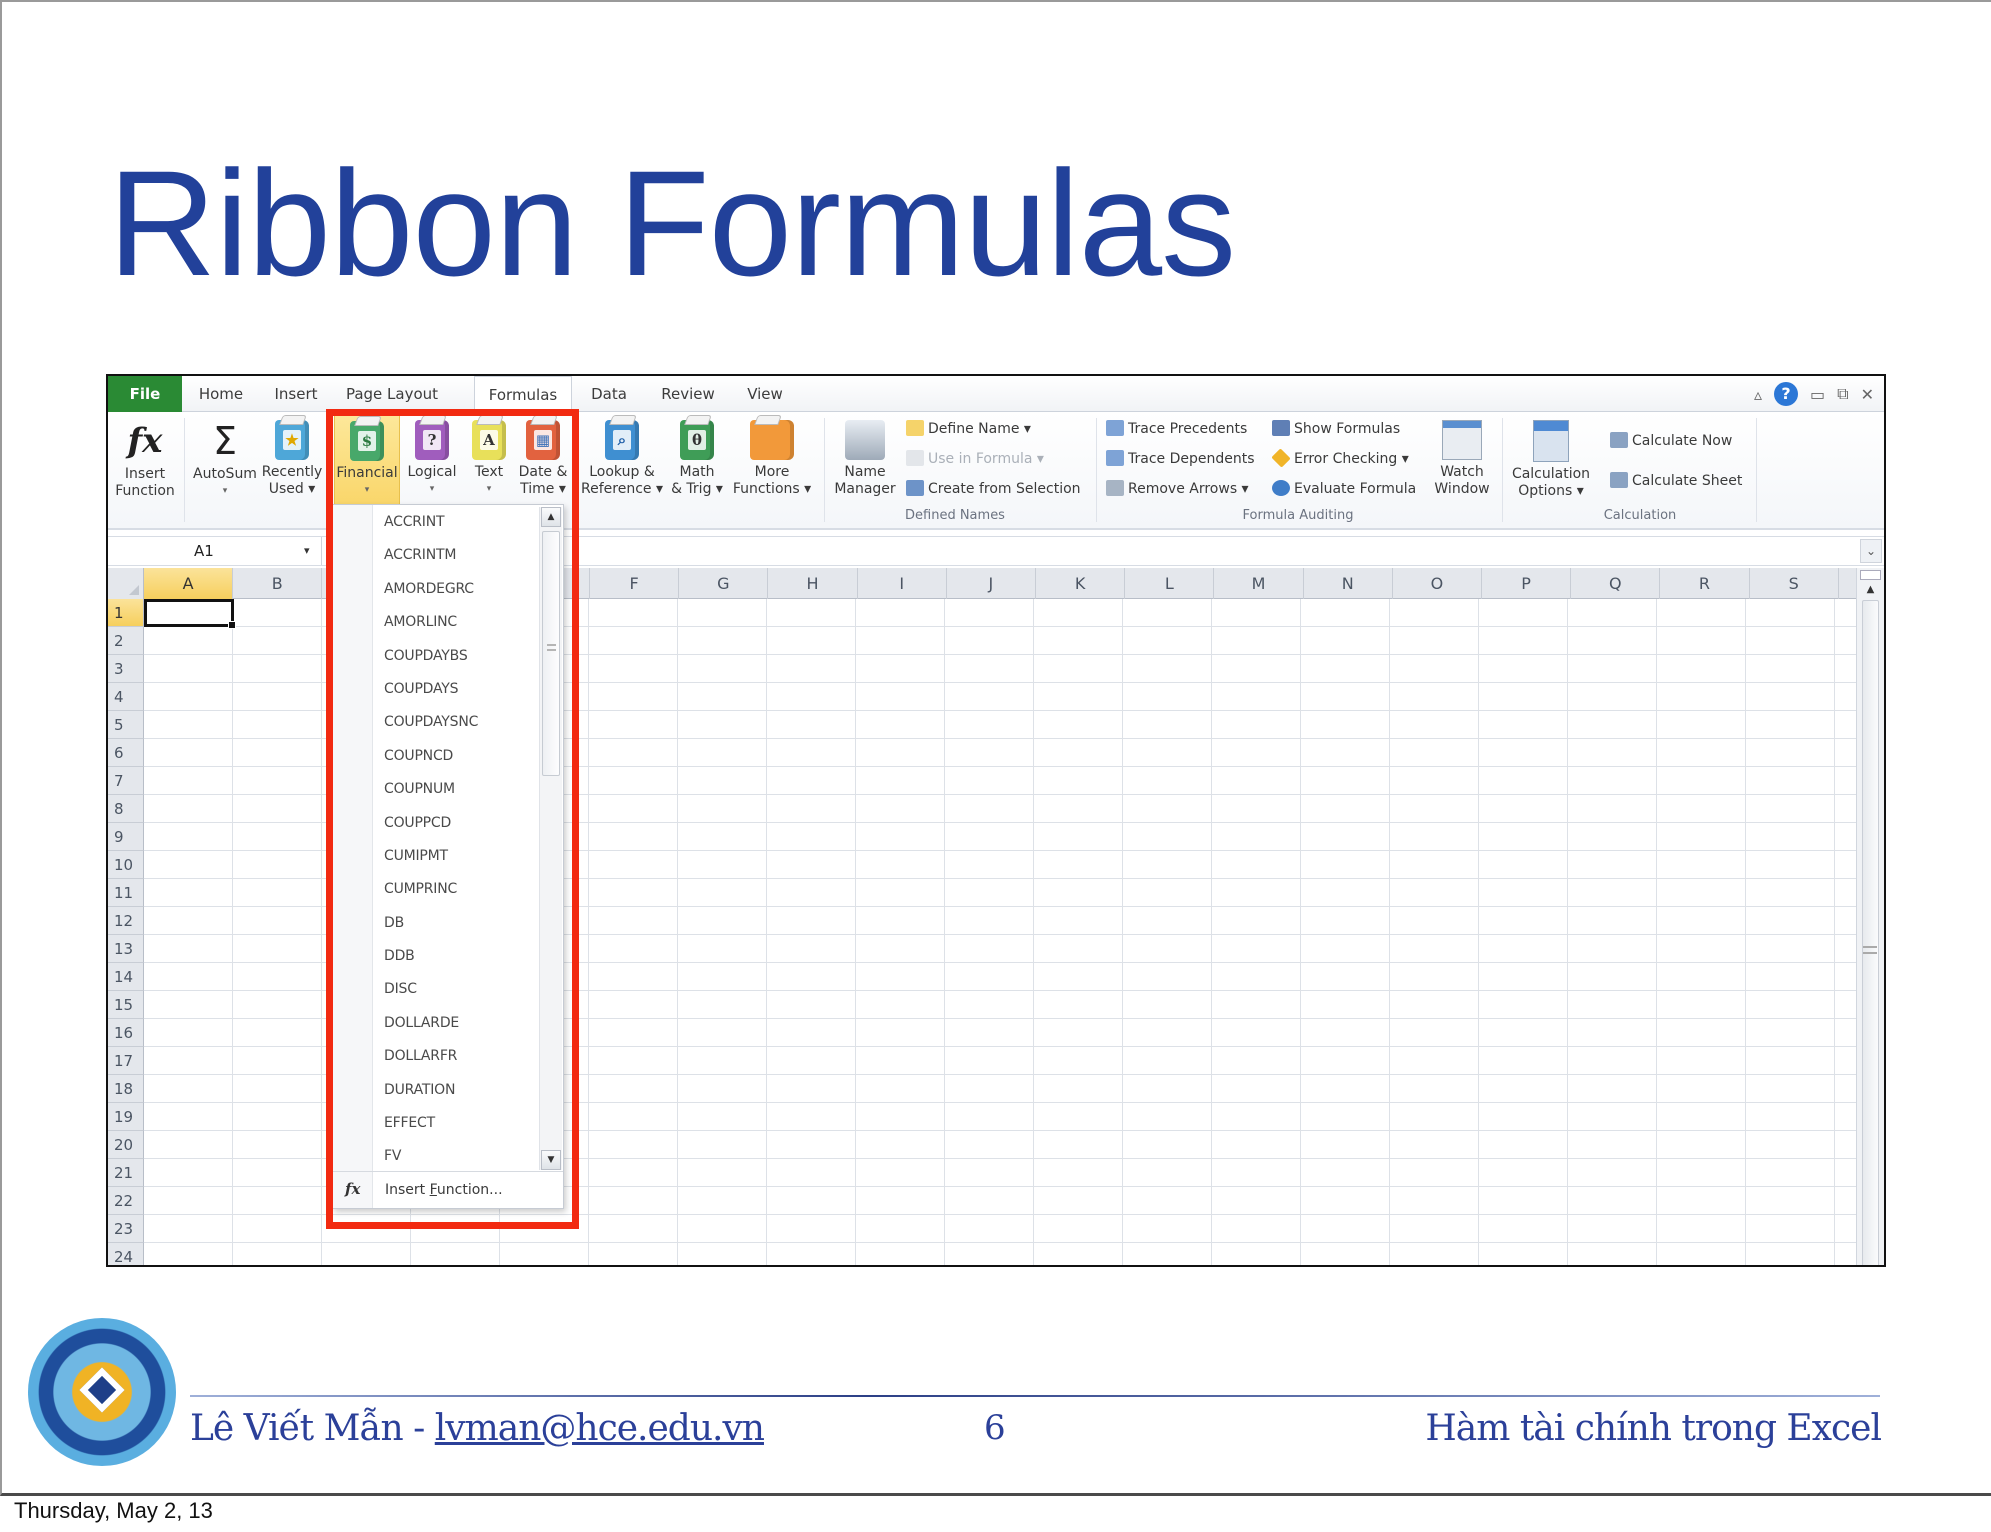 This screenshot has height=1532, width=1991. What do you see at coordinates (278, 583) in the screenshot?
I see `column-header-b: B` at bounding box center [278, 583].